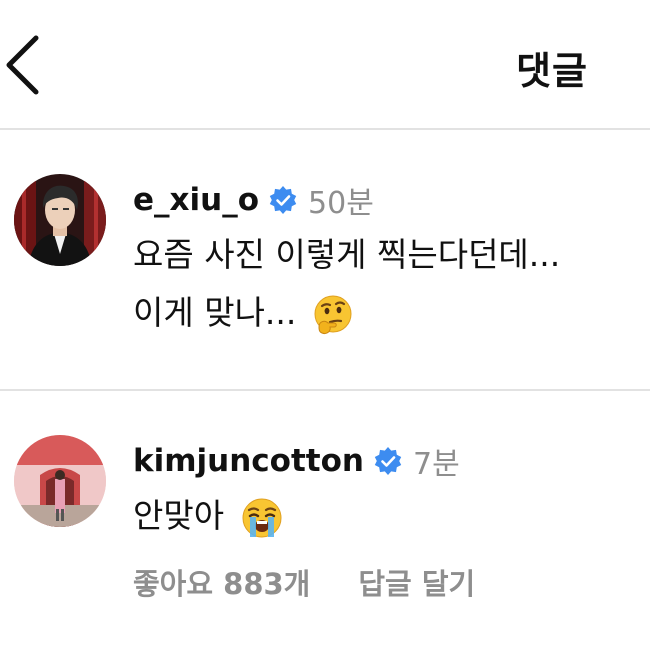  Describe the element at coordinates (436, 464) in the screenshot. I see `timestamp: 7분` at that location.